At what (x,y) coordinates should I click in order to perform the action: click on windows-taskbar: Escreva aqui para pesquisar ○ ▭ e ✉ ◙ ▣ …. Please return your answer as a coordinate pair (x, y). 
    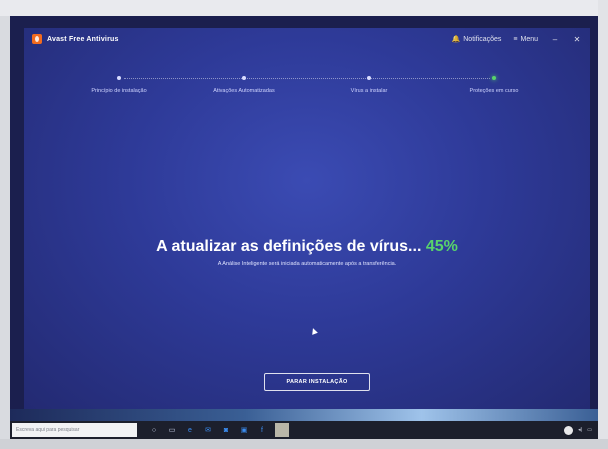
    Looking at the image, I should click on (304, 430).